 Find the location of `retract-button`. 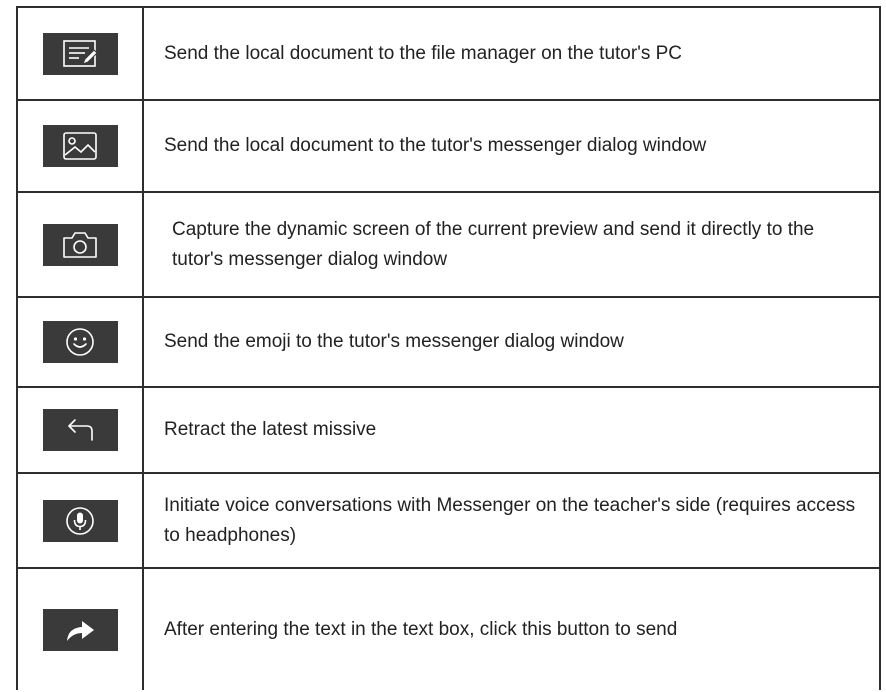

retract-button is located at coordinates (80, 430).